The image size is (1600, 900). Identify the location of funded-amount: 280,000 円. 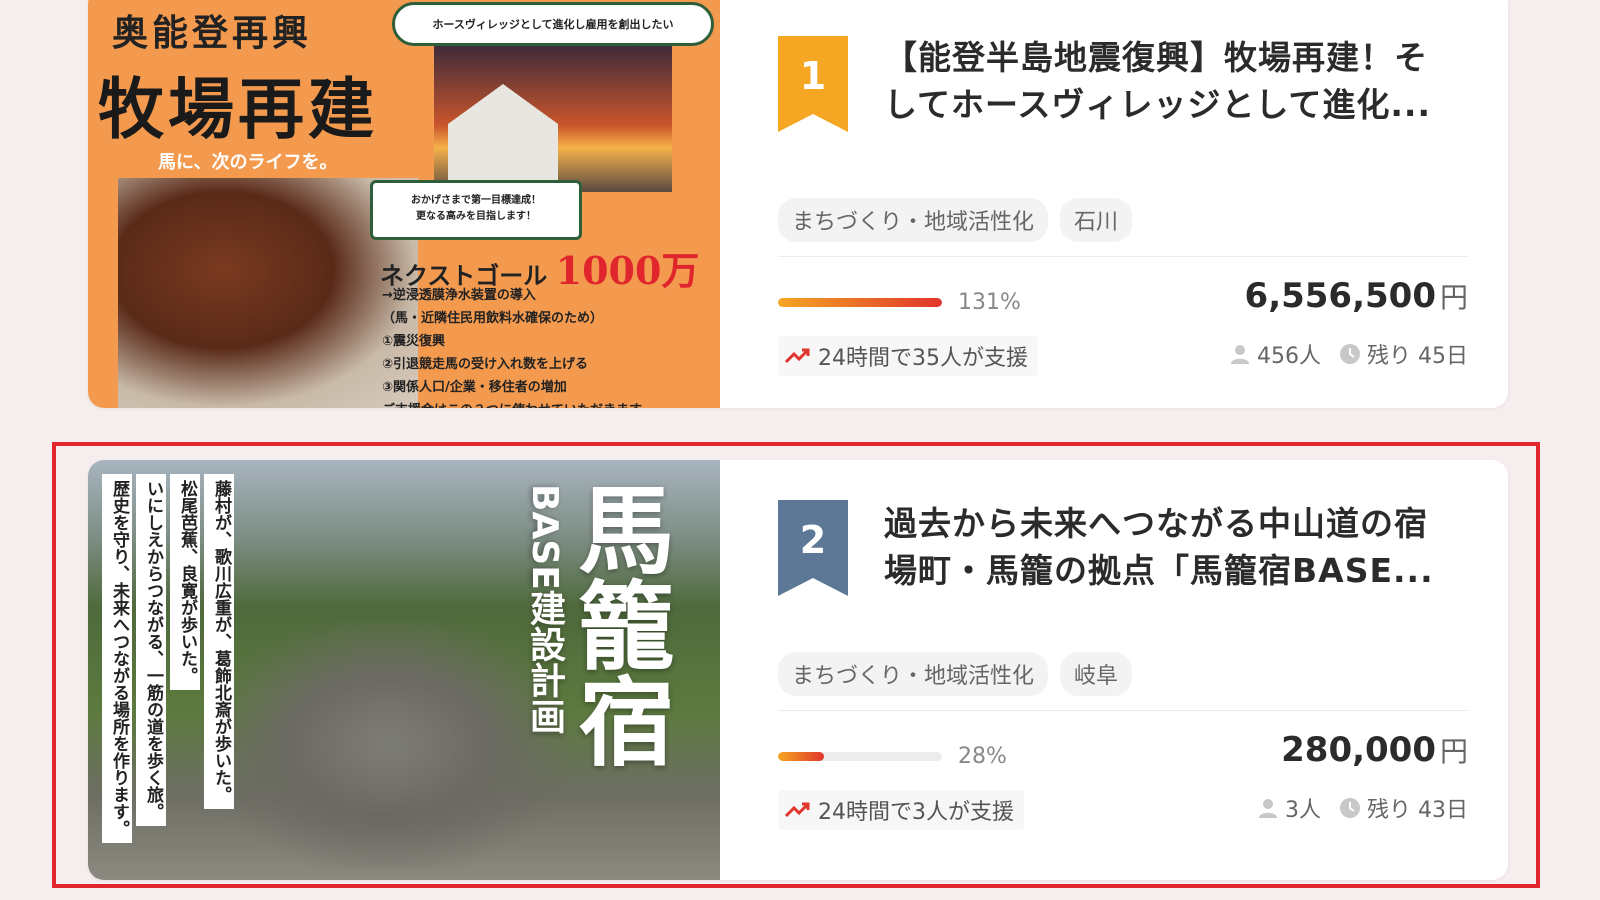
(1374, 750).